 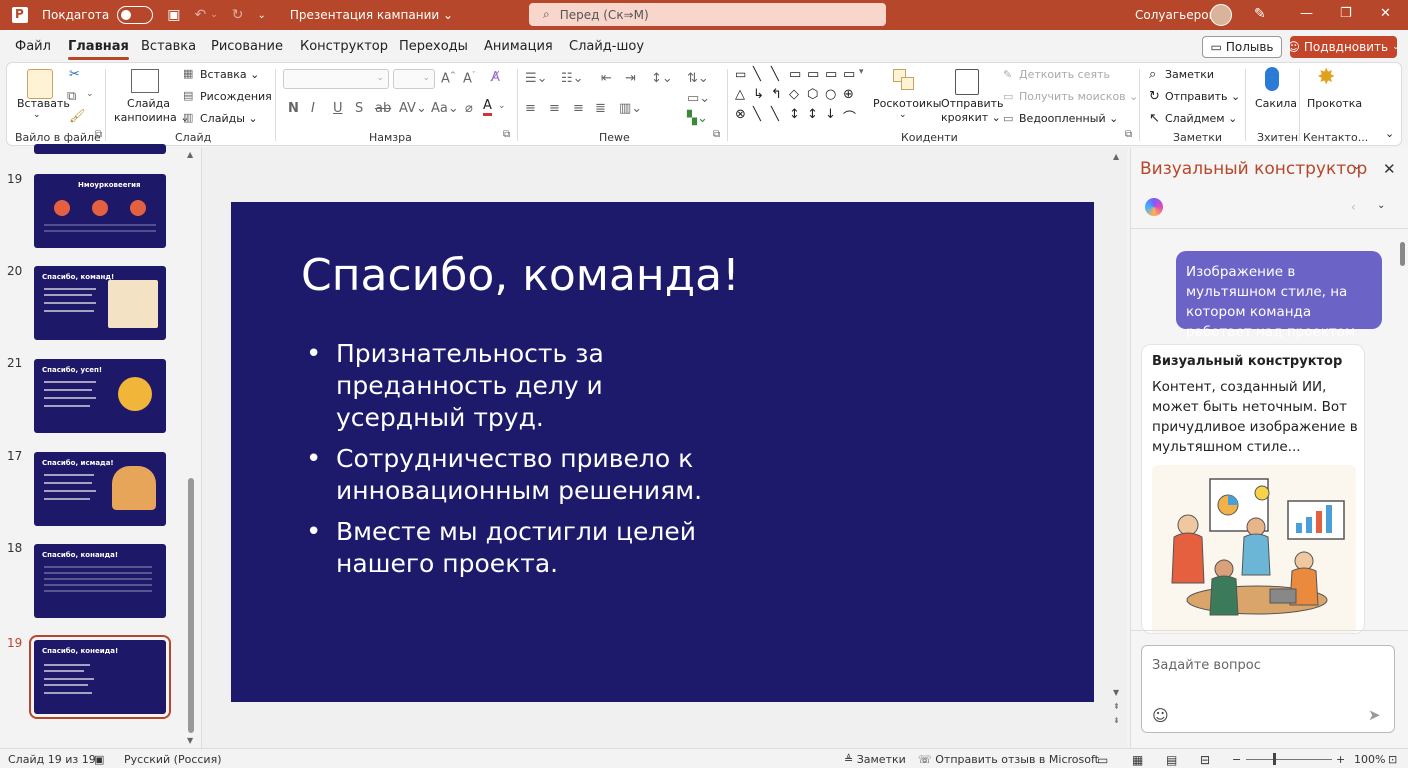 What do you see at coordinates (414, 79) in the screenshot?
I see `font-size-select: ⌄` at bounding box center [414, 79].